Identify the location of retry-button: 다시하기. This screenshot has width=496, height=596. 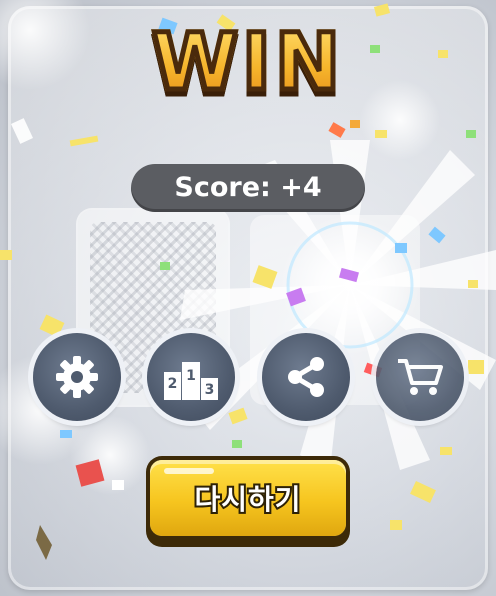
(248, 498).